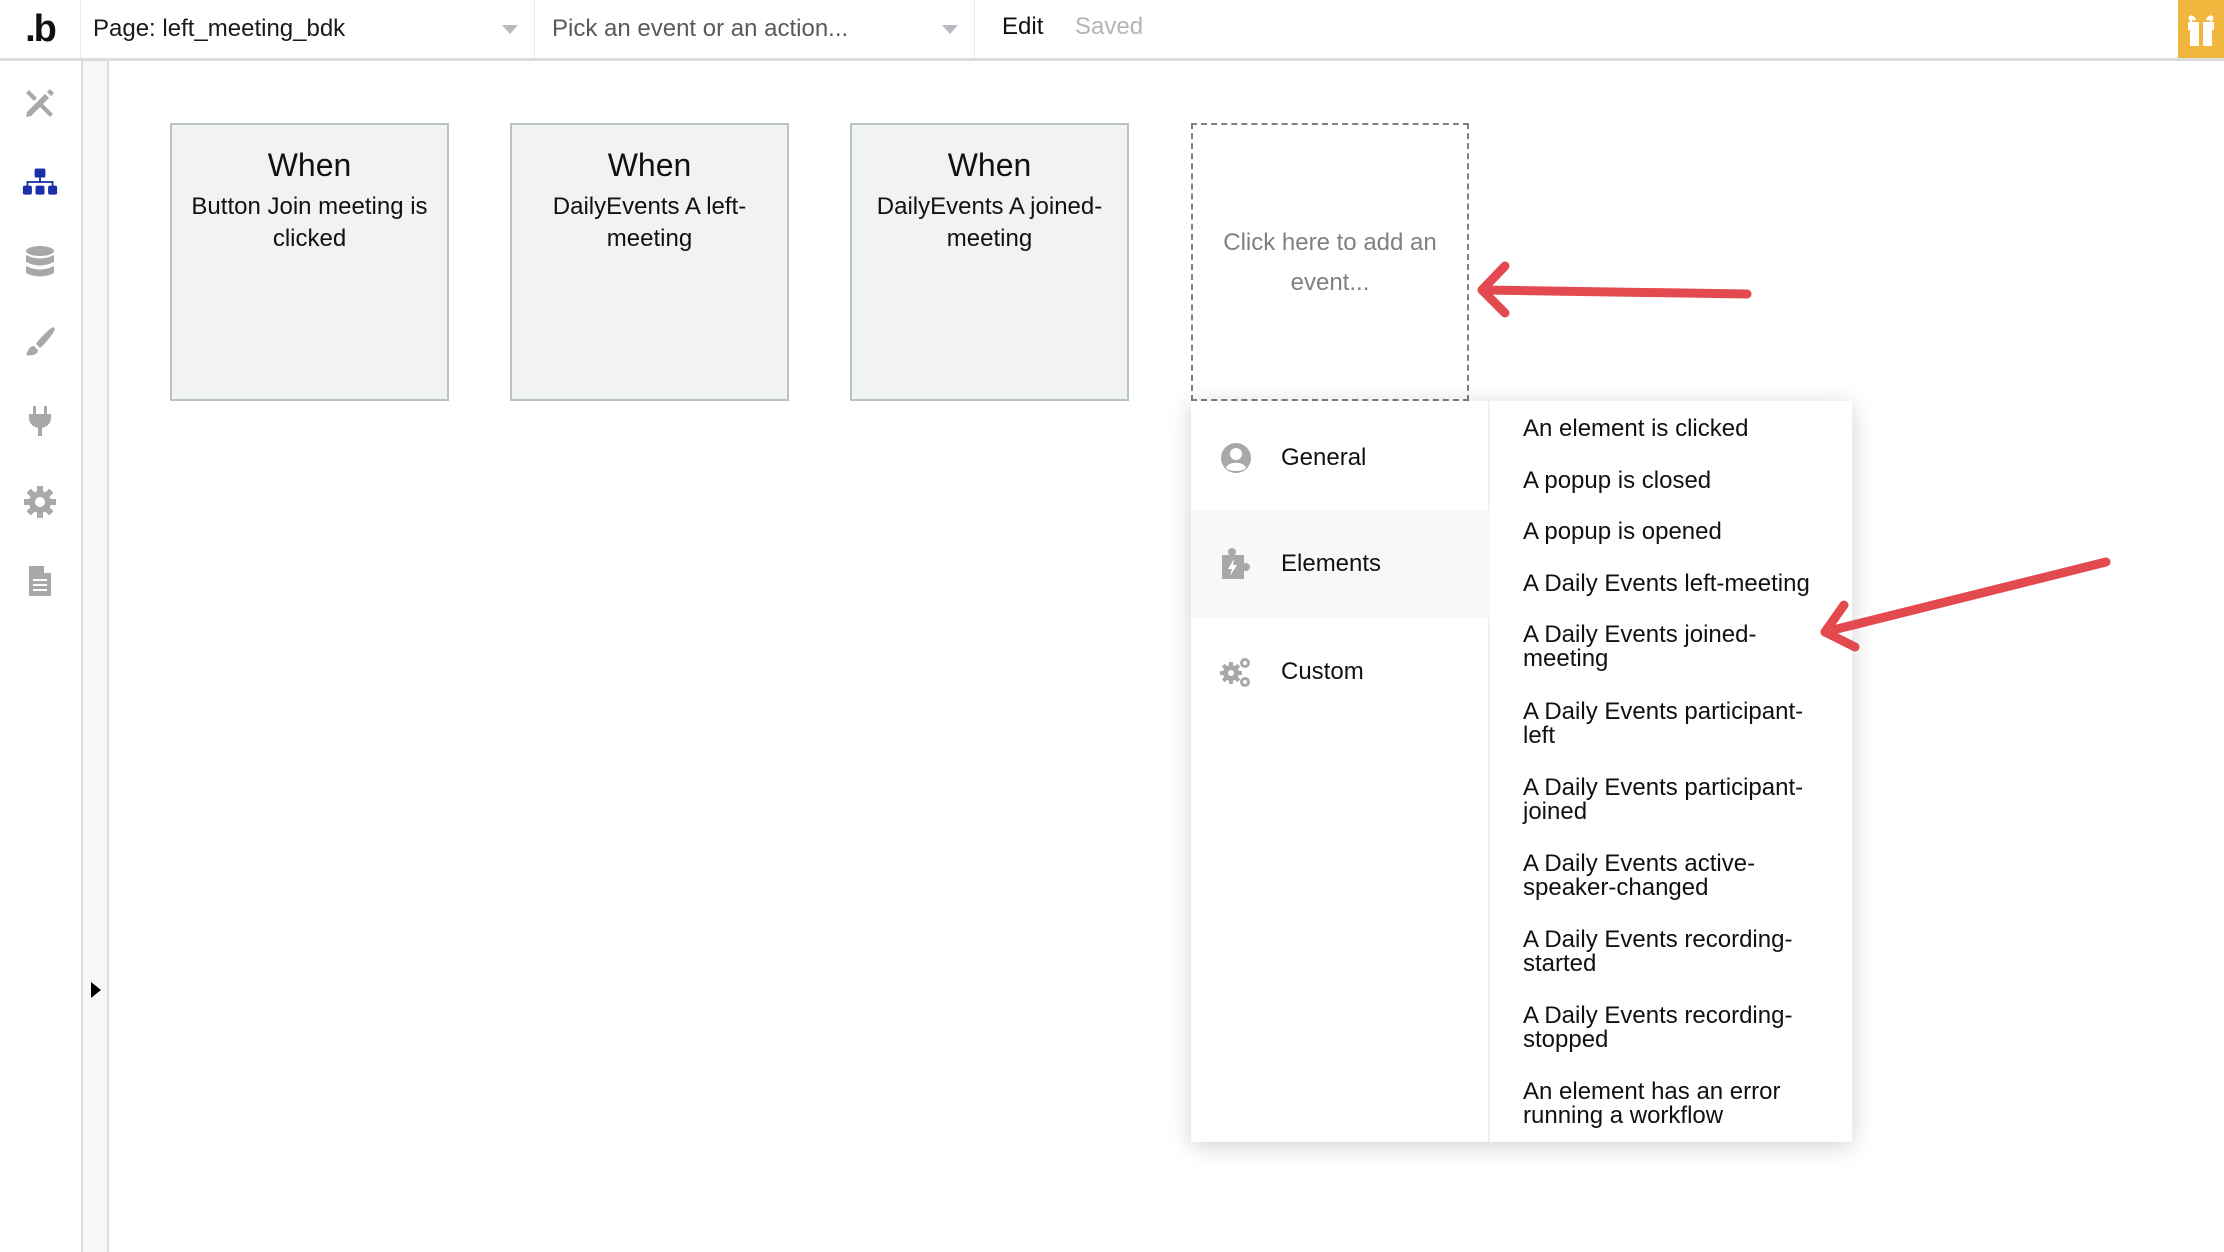 This screenshot has height=1252, width=2224. I want to click on workflow-event-description: DailyEvents A joined-meeting, so click(989, 222).